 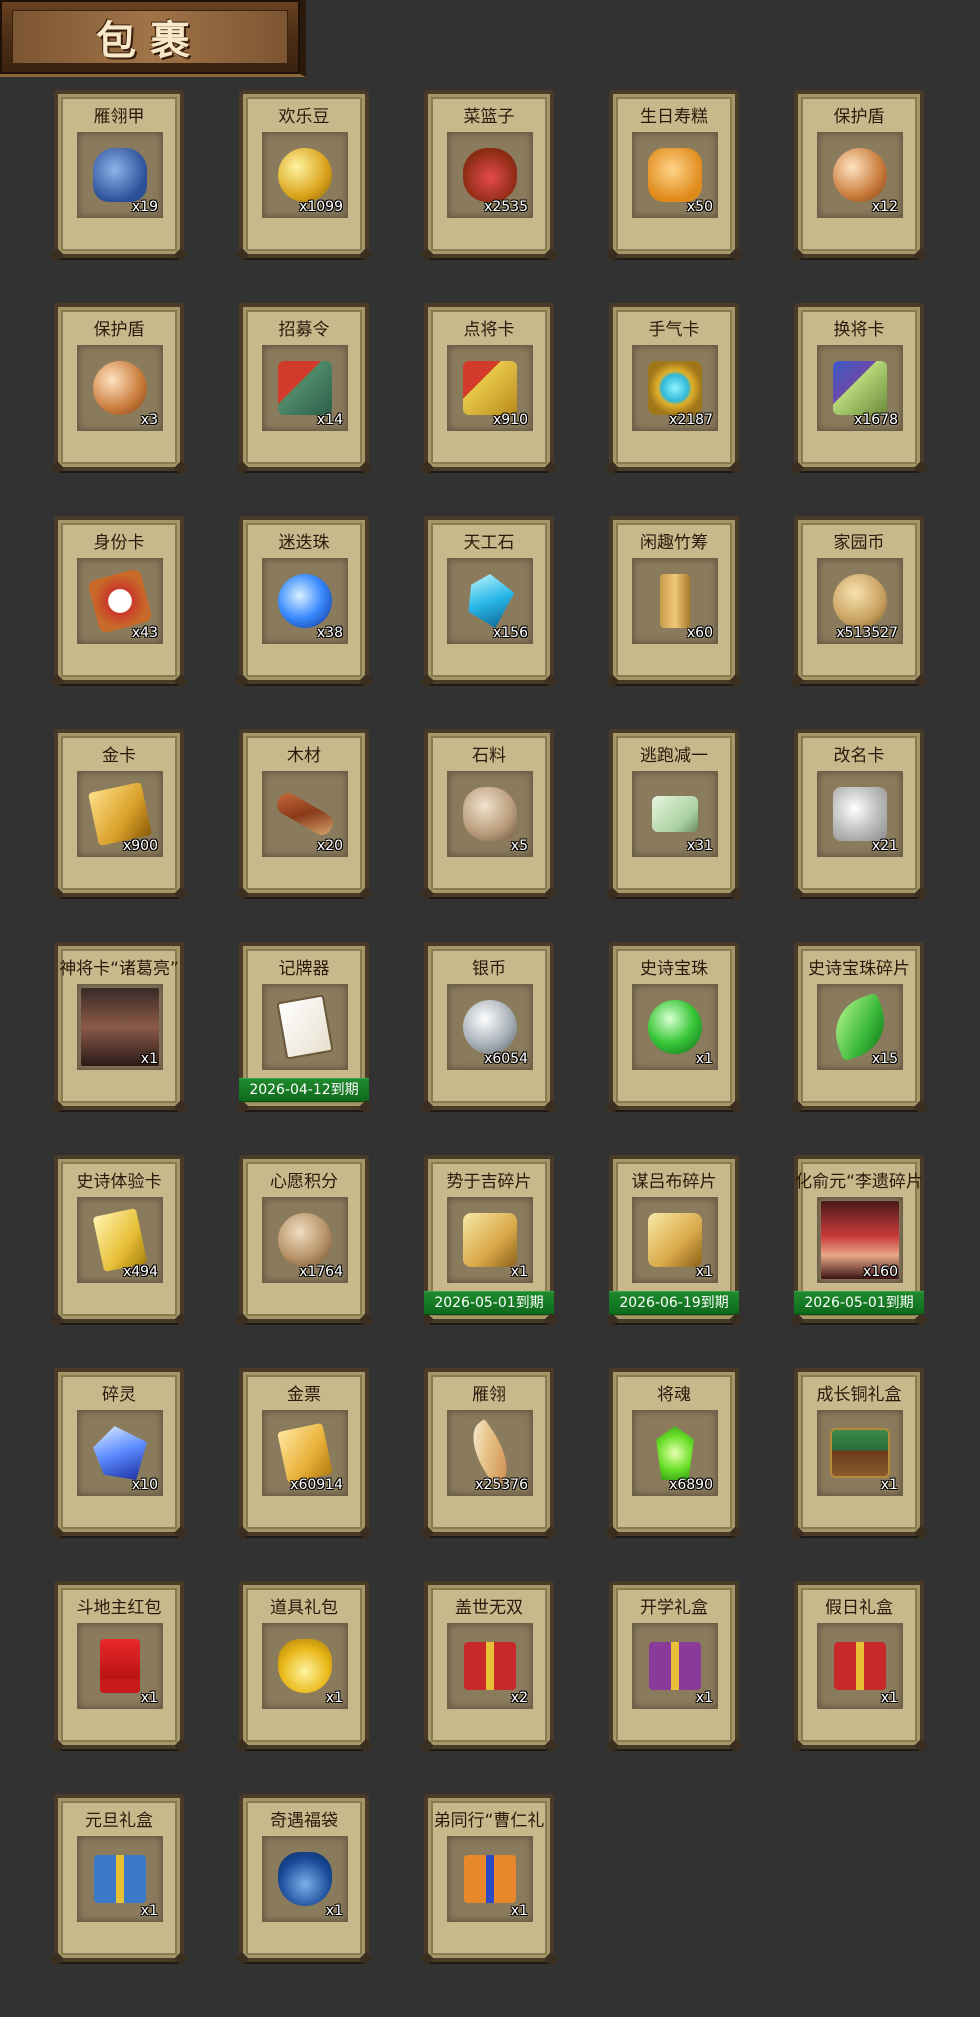 I want to click on inventory-item: 逃跑减一 x31, so click(x=674, y=813).